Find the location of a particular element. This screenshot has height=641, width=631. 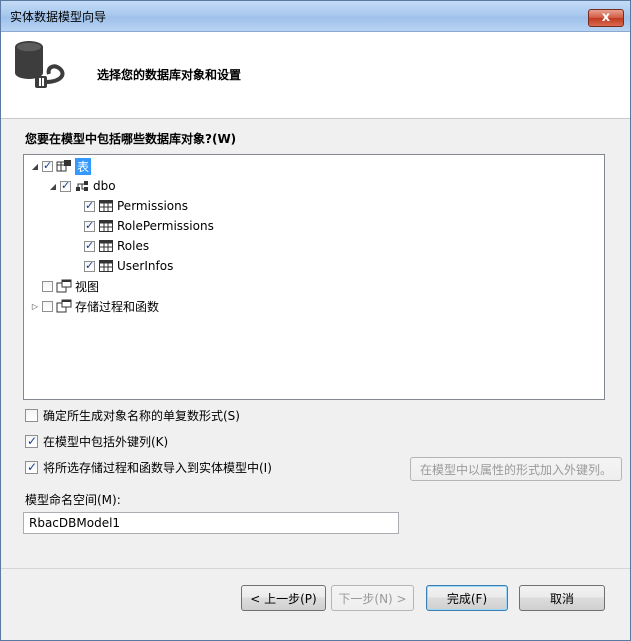

tree-node-views: 视图 is located at coordinates (70, 286).